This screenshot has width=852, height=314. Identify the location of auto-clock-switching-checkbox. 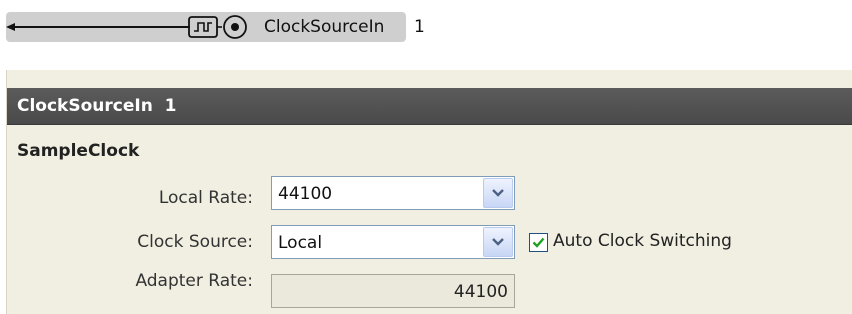
(538, 242).